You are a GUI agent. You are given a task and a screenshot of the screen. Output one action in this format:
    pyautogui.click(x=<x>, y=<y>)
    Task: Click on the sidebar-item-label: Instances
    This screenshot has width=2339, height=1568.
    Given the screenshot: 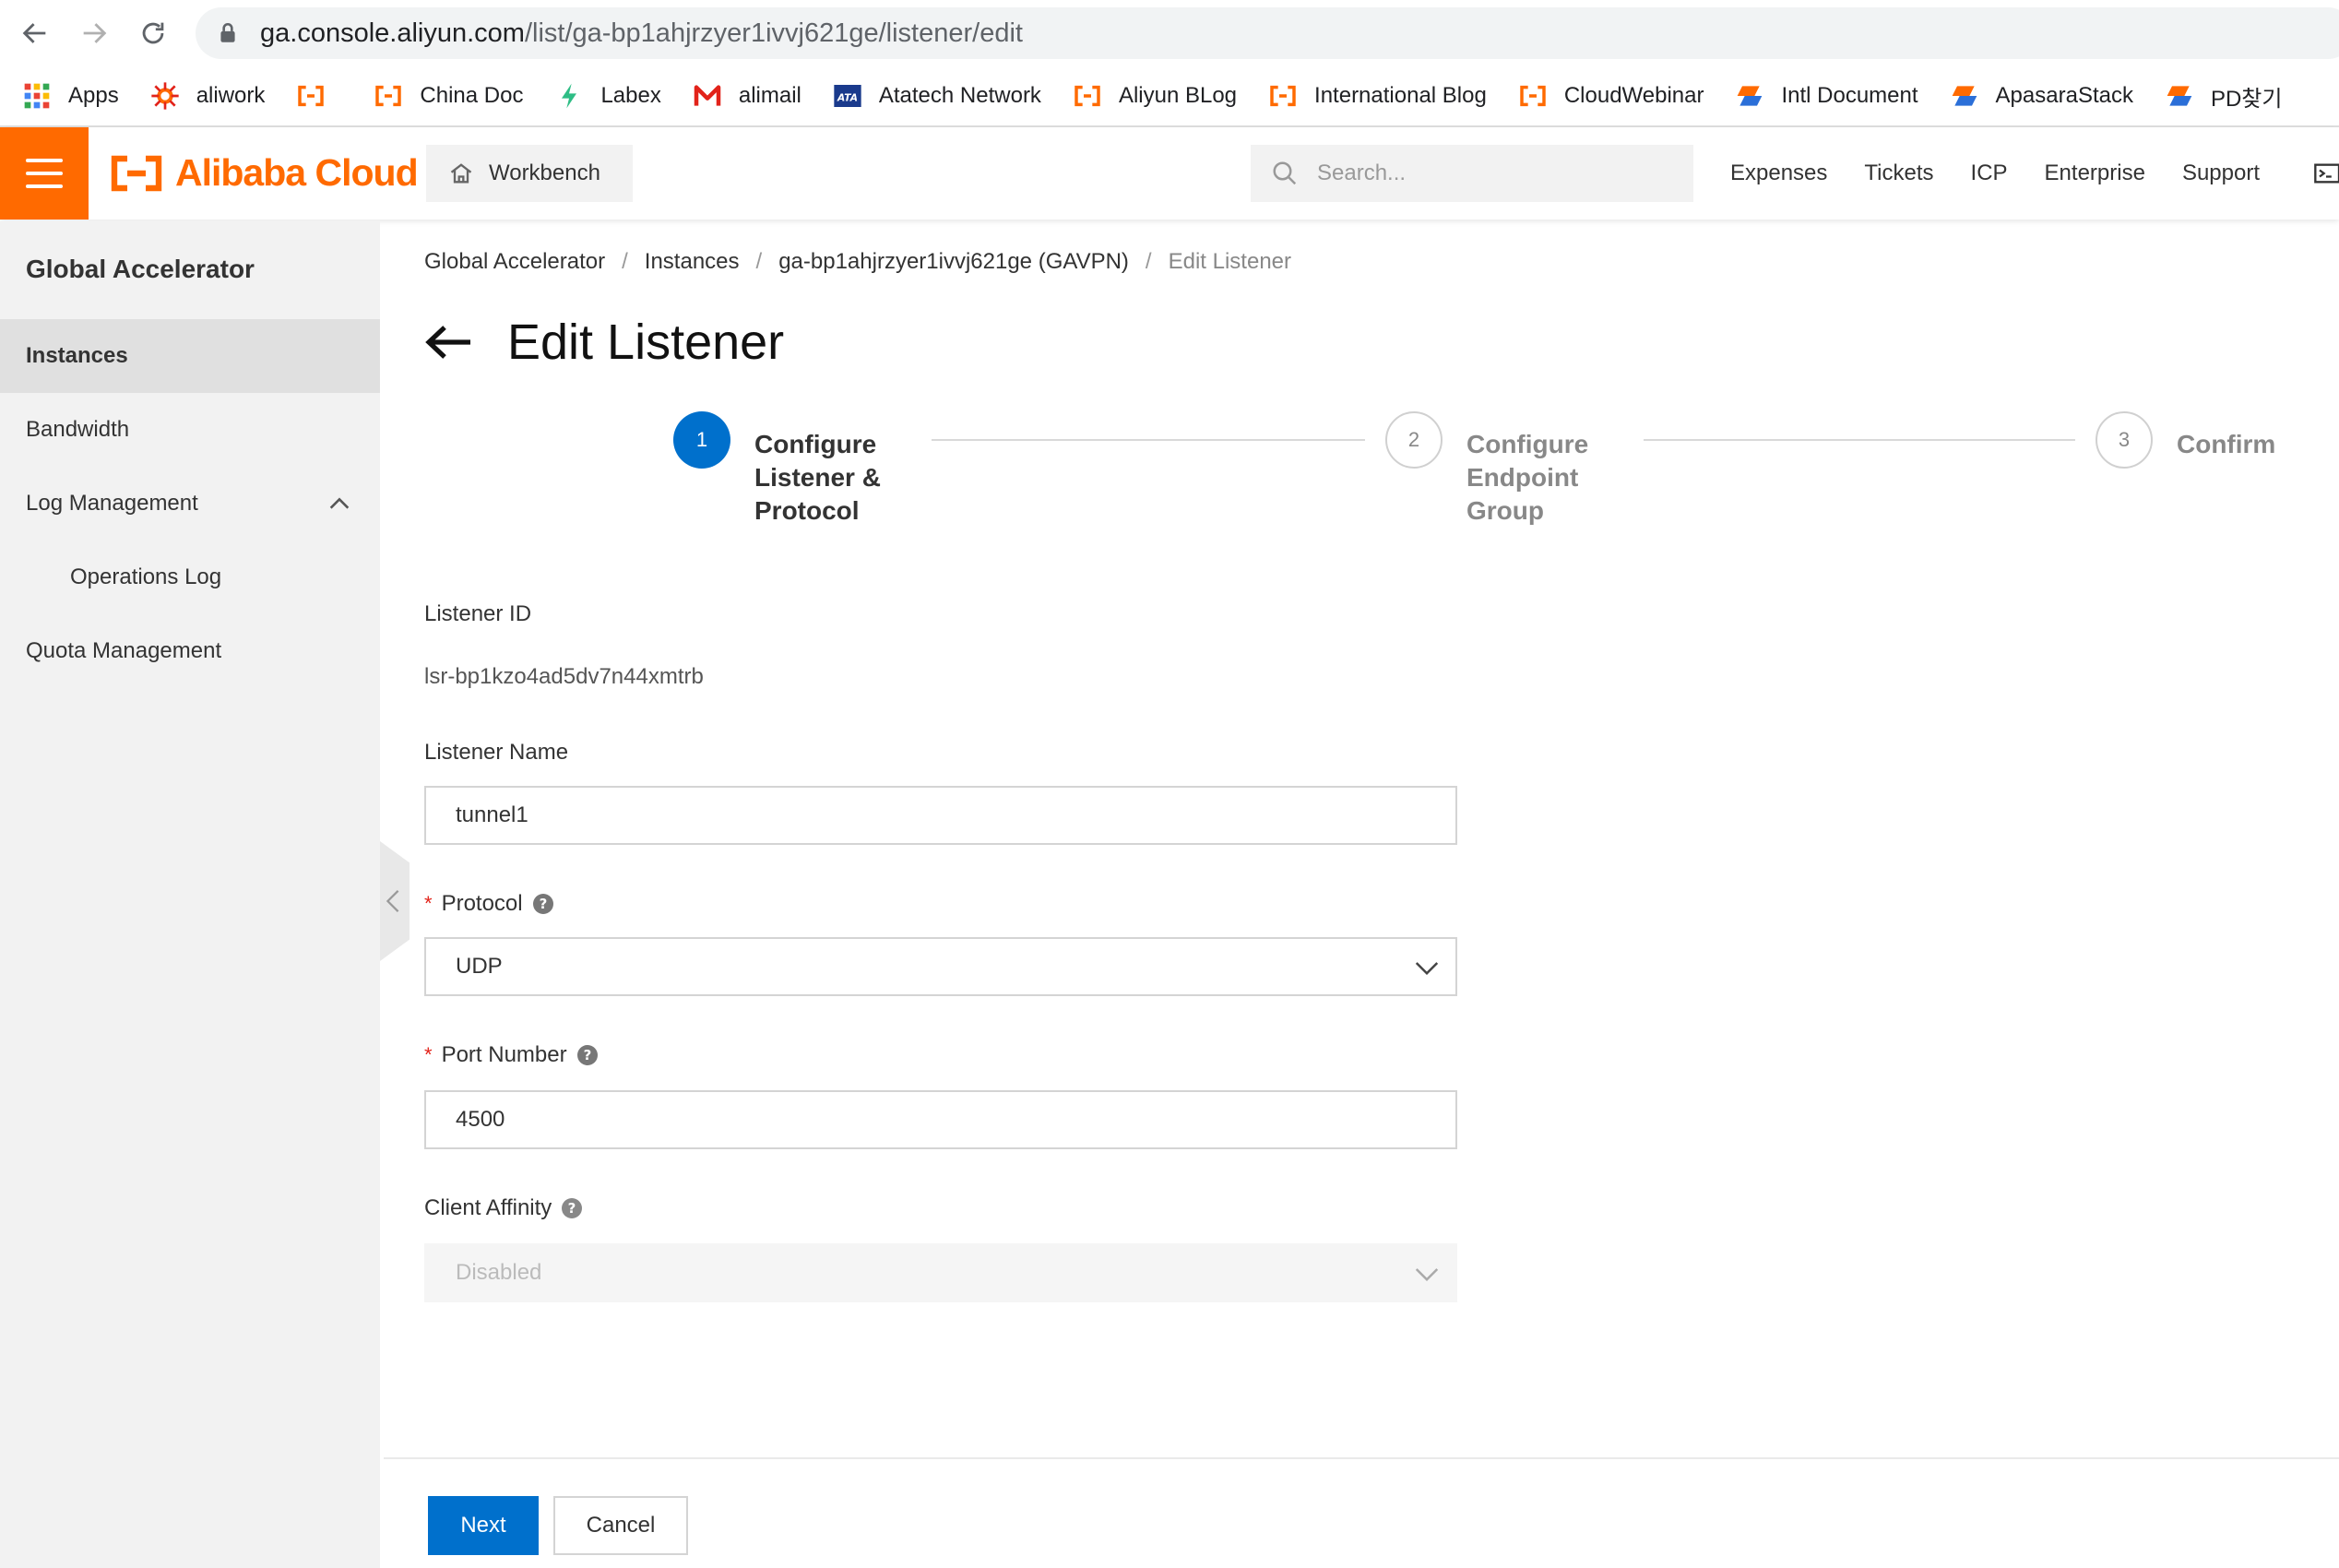 What is the action you would take?
    pyautogui.click(x=77, y=355)
    